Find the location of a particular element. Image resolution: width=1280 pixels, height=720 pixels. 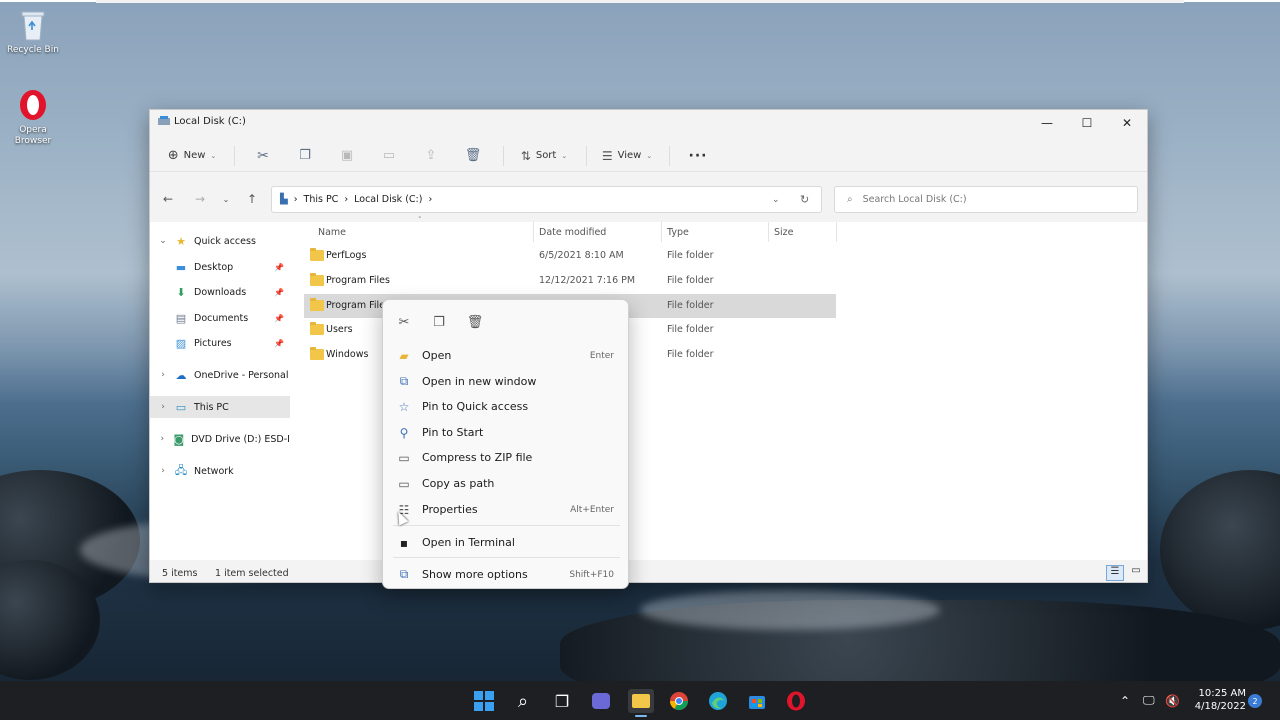

recent-locations-button: ⌄ is located at coordinates (226, 199).